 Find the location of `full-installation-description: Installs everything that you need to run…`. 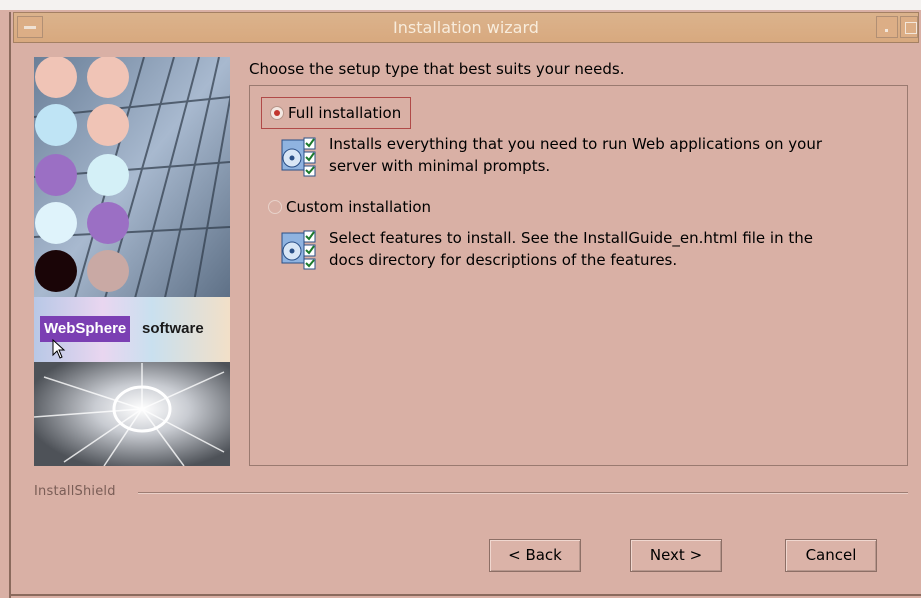

full-installation-description: Installs everything that you need to run… is located at coordinates (575, 155).